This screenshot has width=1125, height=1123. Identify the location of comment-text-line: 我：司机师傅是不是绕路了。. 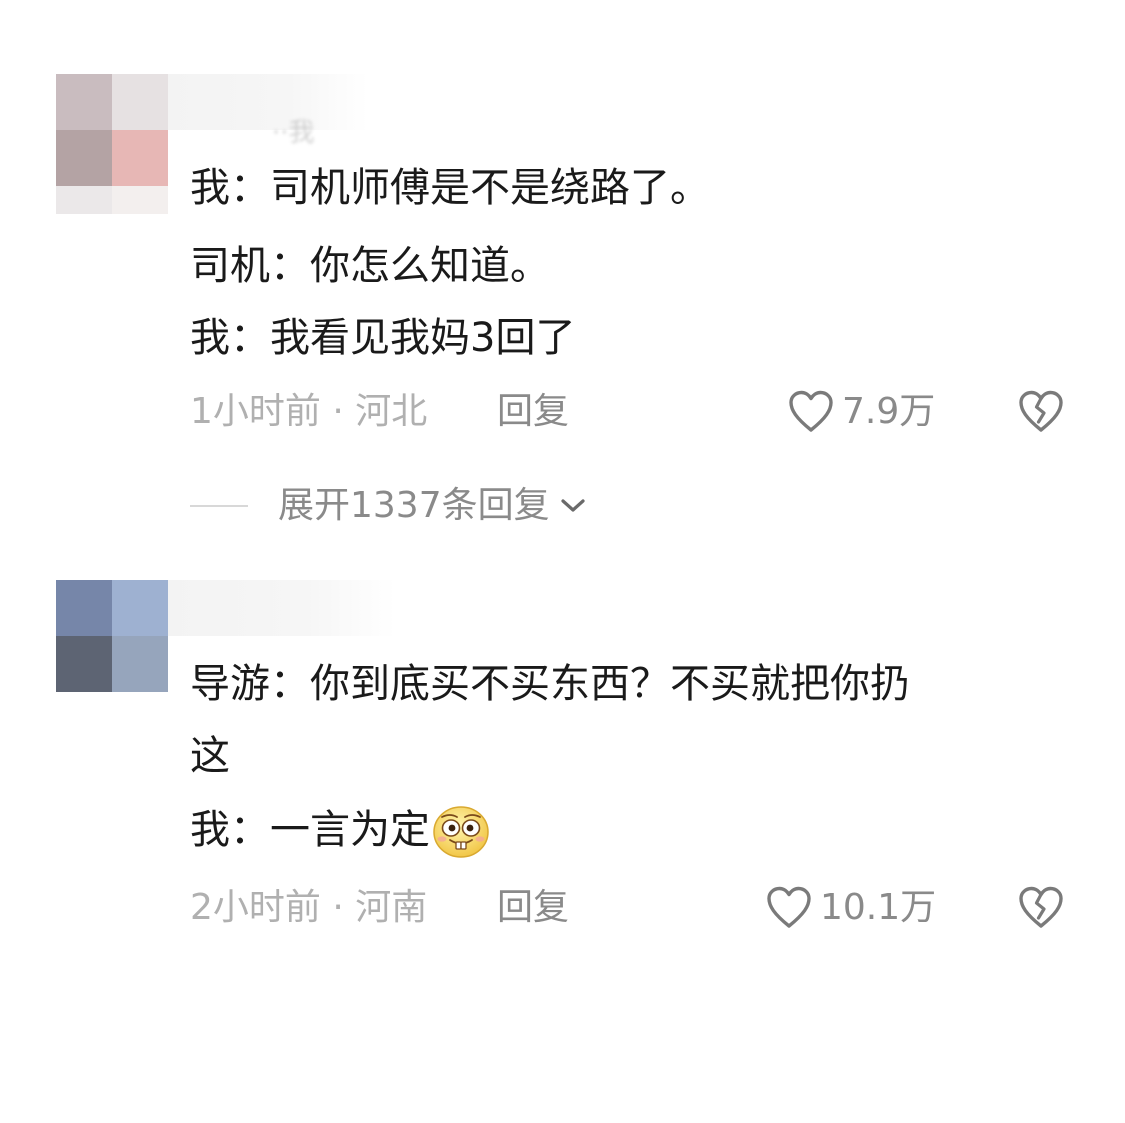
(450, 188).